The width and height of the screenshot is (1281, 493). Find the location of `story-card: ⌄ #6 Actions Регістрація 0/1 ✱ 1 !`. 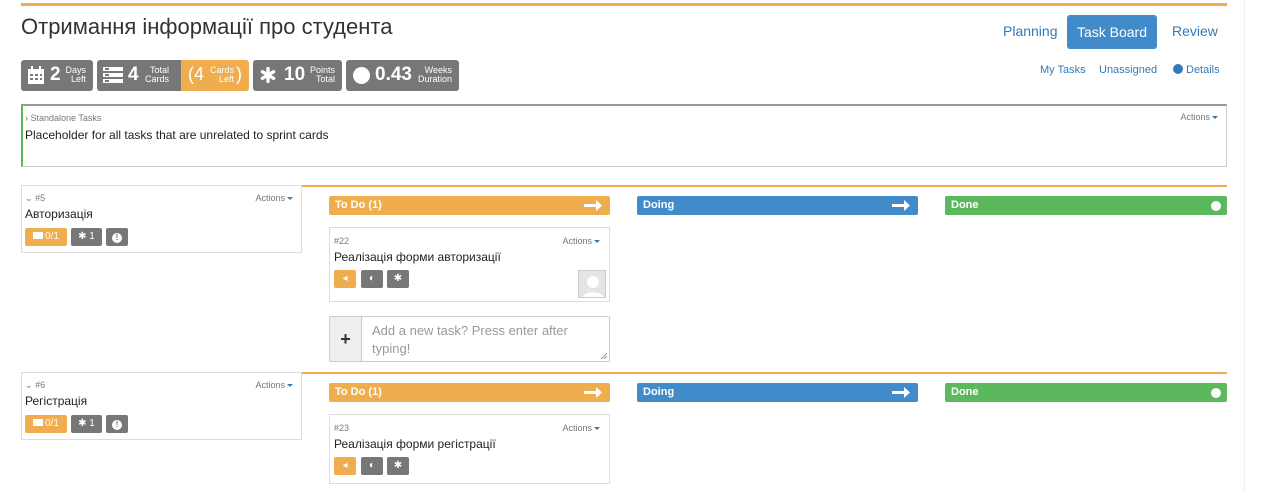

story-card: ⌄ #6 Actions Регістрація 0/1 ✱ 1 ! is located at coordinates (161, 406).